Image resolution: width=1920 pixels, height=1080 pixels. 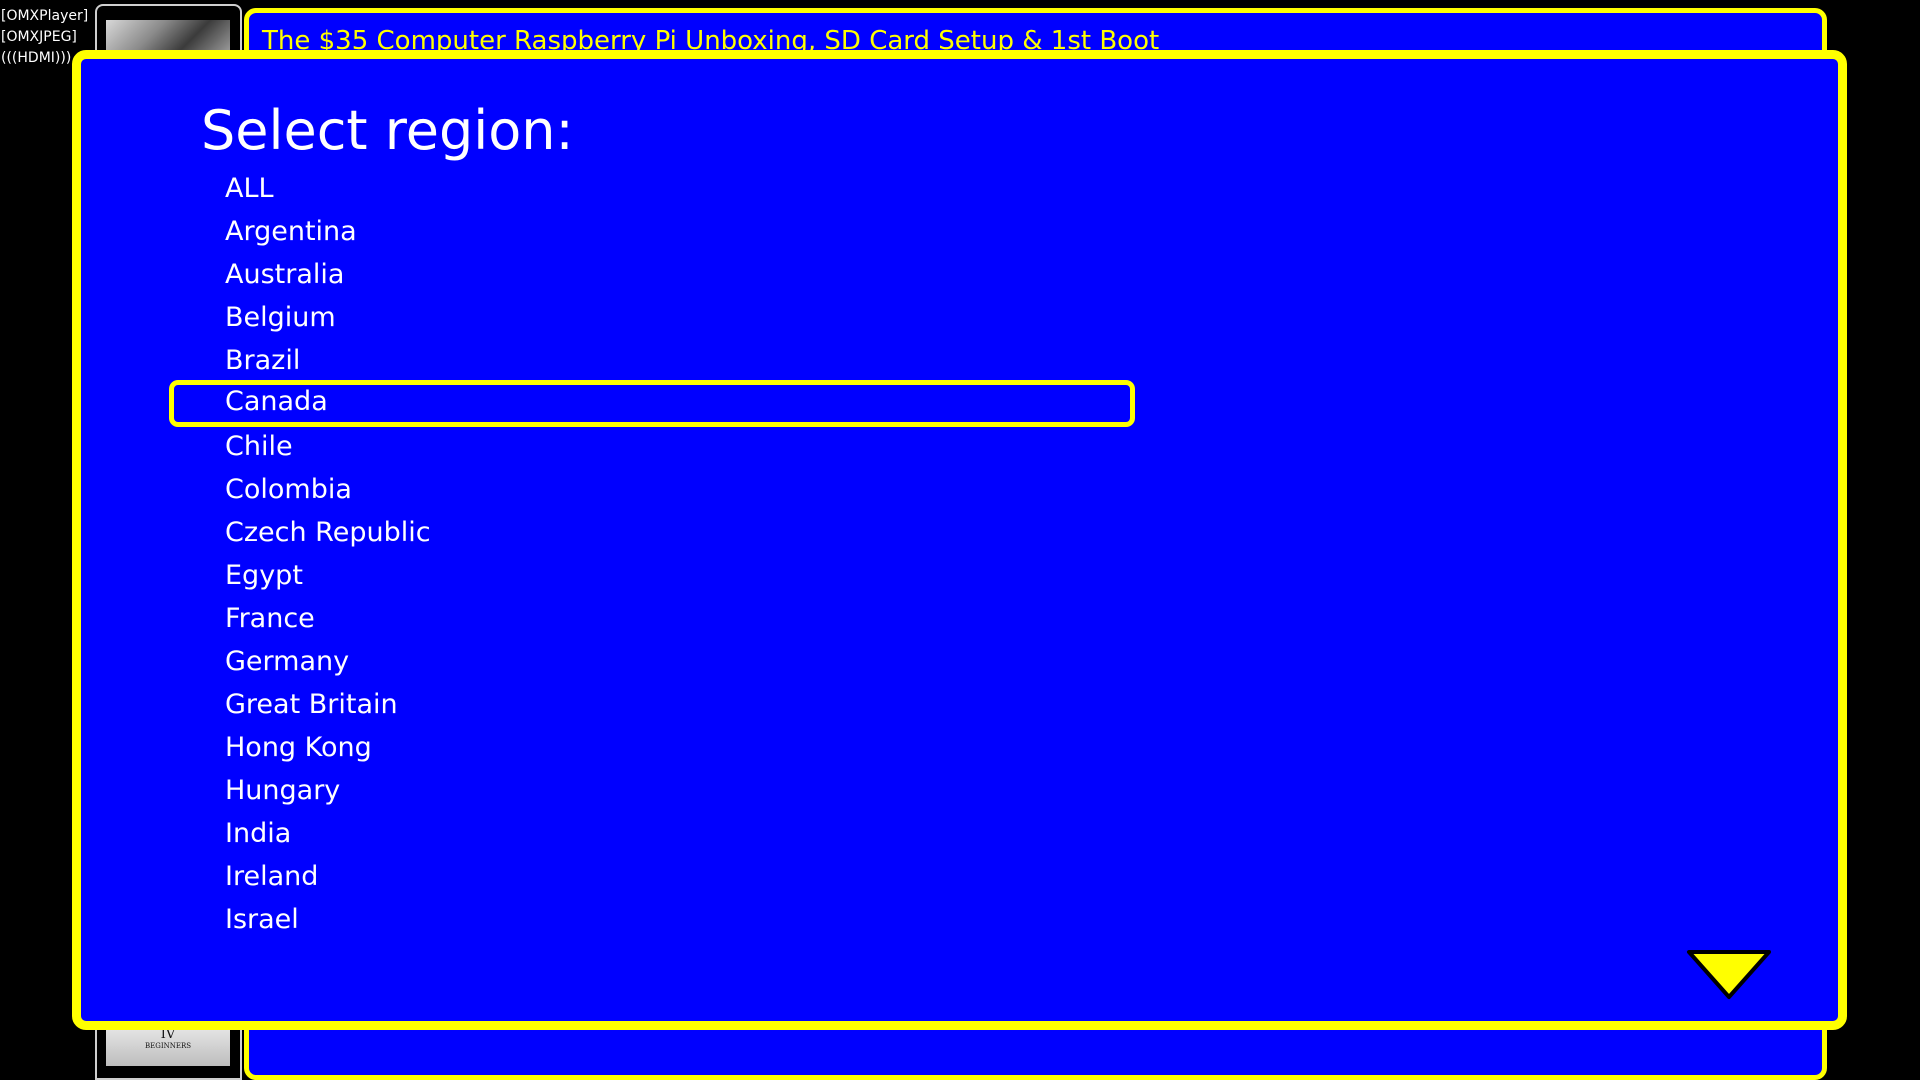 What do you see at coordinates (652, 188) in the screenshot?
I see `region-item: ALL` at bounding box center [652, 188].